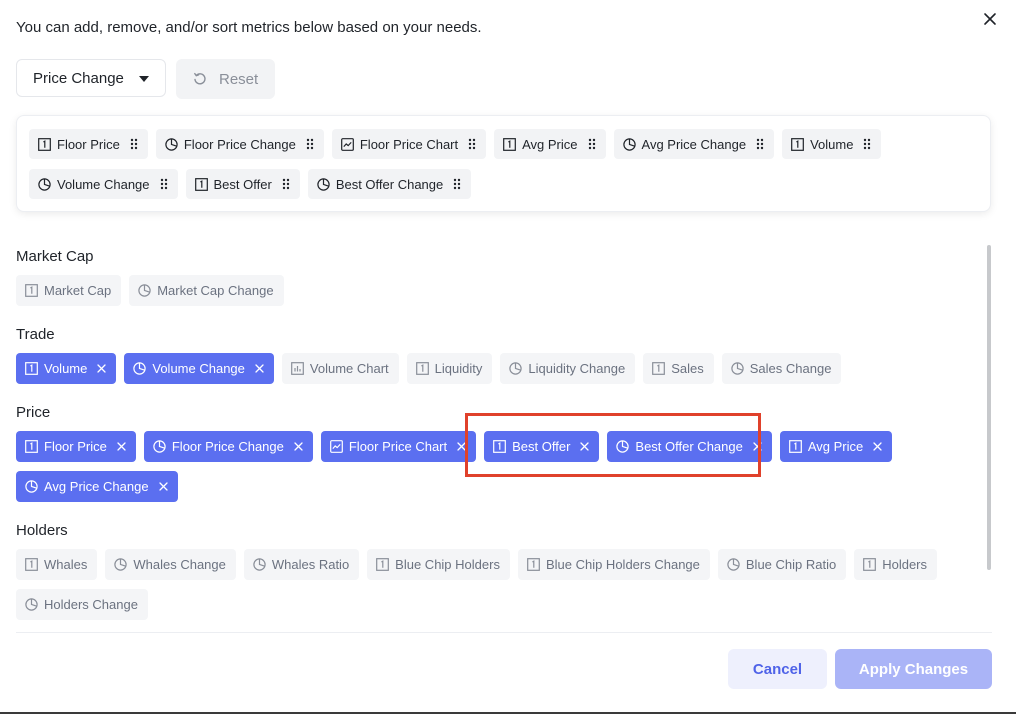 The height and width of the screenshot is (714, 1016). What do you see at coordinates (242, 184) in the screenshot?
I see `selected-metric-chip: Best Offer` at bounding box center [242, 184].